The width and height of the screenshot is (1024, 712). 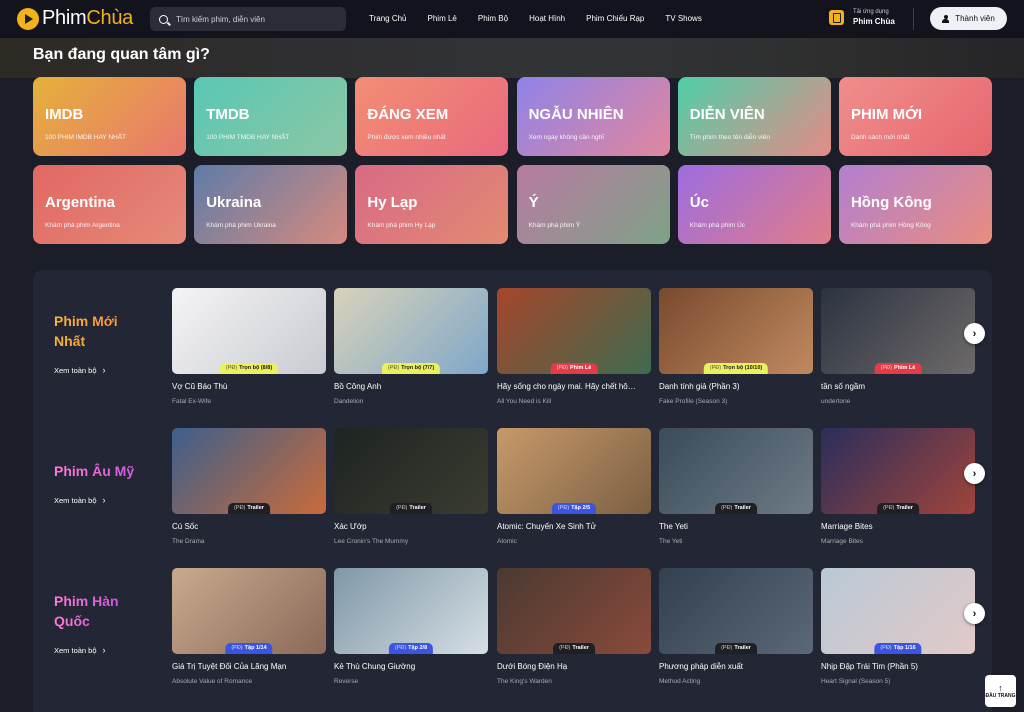 What do you see at coordinates (754, 116) in the screenshot?
I see `topic-card: DIỄN VIÊN Tìm phim theo tên diễn viên` at bounding box center [754, 116].